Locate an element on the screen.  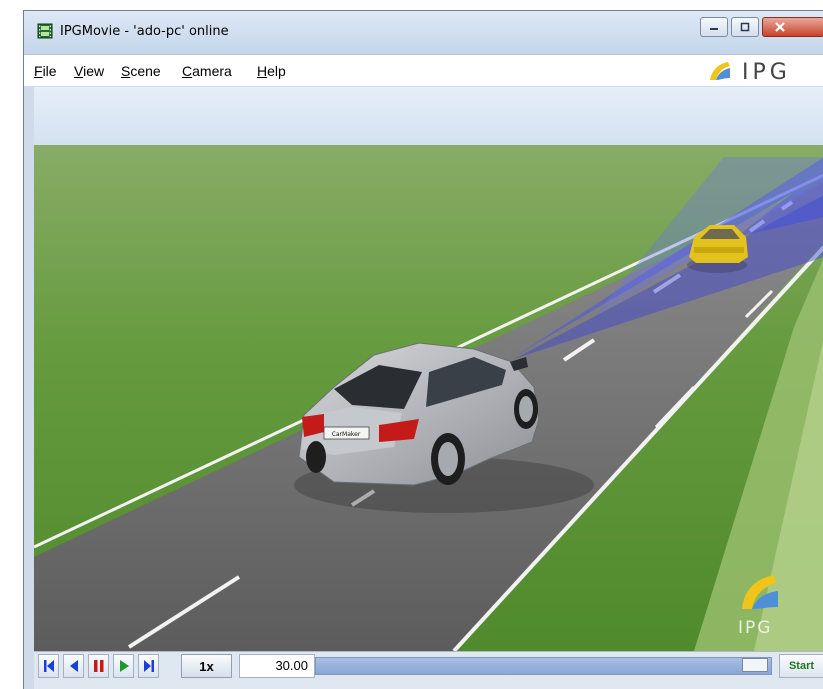
menu-bar: File View Scene Camera Help IPG is located at coordinates (423, 70).